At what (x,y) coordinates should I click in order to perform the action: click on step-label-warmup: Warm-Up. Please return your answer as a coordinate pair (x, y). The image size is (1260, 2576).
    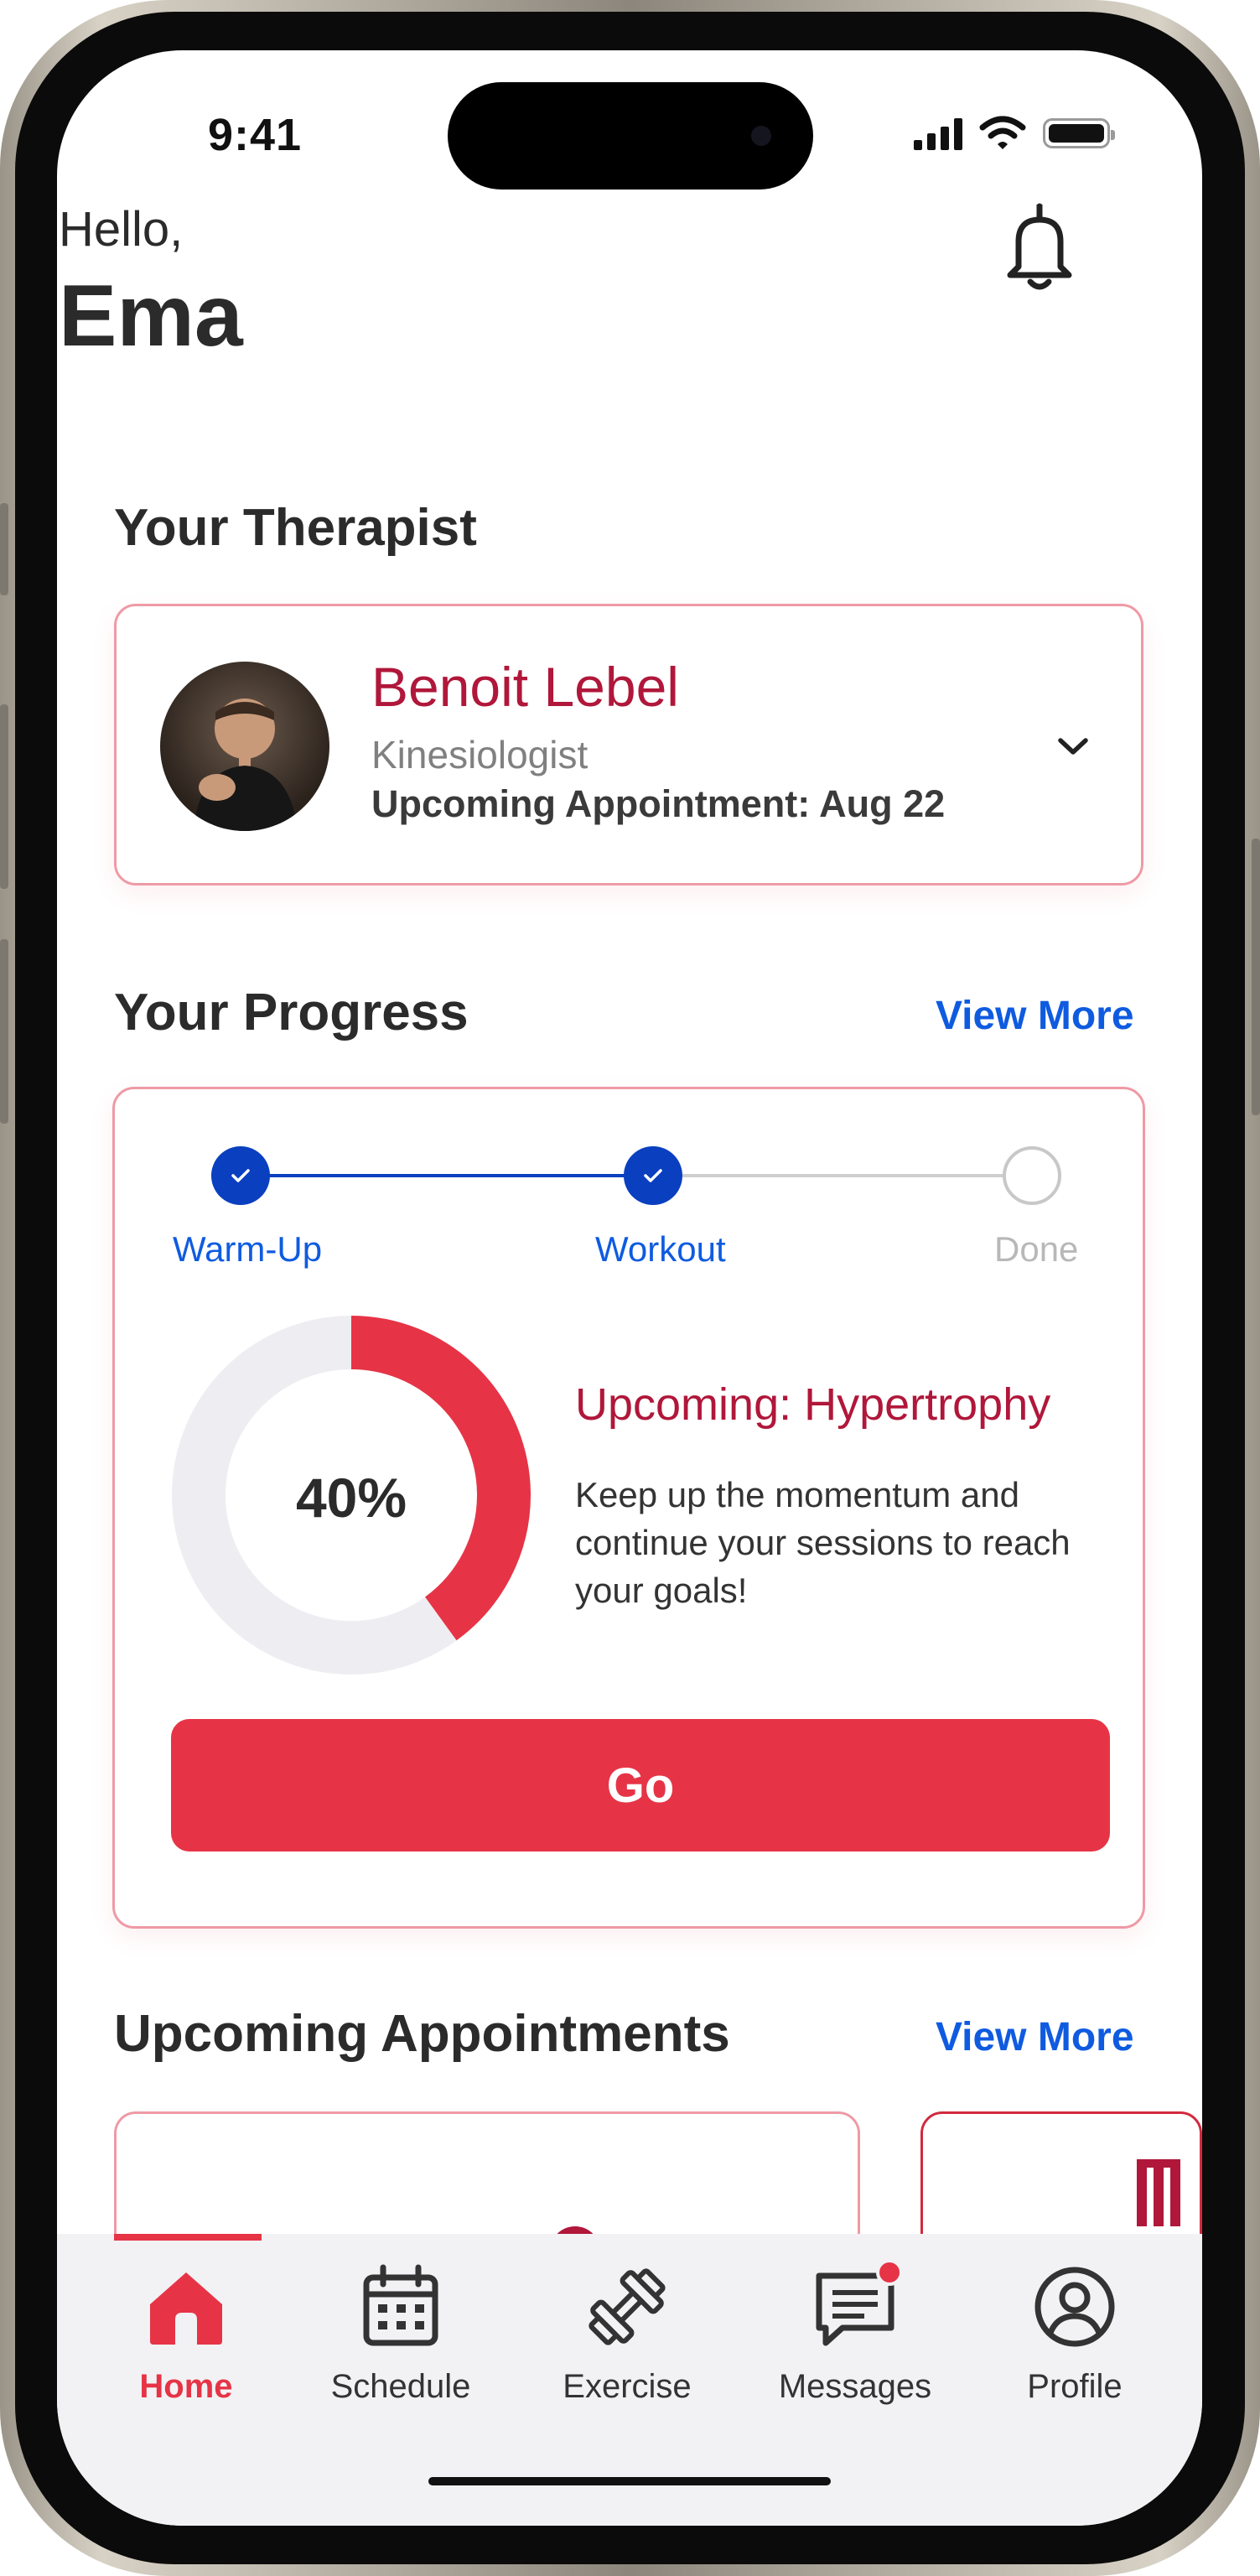
    Looking at the image, I should click on (248, 1249).